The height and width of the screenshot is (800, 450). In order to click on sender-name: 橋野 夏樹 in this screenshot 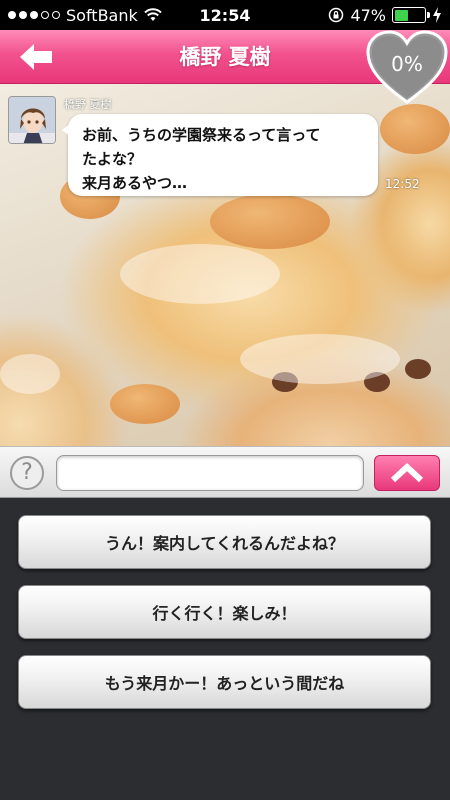, I will do `click(88, 104)`.